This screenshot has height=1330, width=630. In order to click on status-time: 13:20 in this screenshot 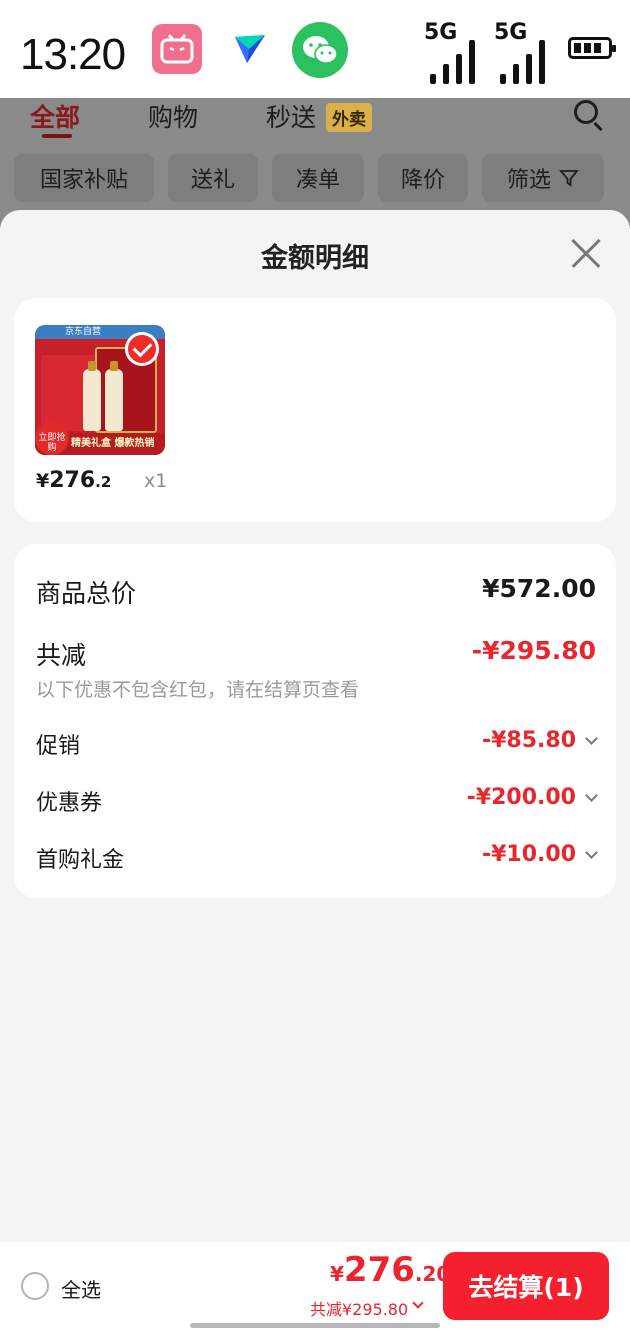, I will do `click(73, 54)`.